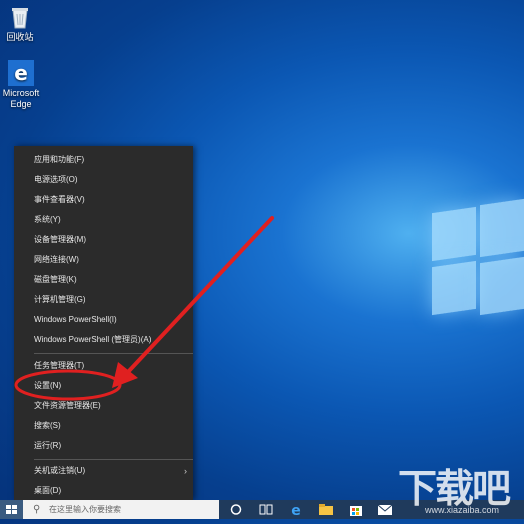 The image size is (524, 524). Describe the element at coordinates (326, 509) in the screenshot. I see `file-explorer-icon` at that location.